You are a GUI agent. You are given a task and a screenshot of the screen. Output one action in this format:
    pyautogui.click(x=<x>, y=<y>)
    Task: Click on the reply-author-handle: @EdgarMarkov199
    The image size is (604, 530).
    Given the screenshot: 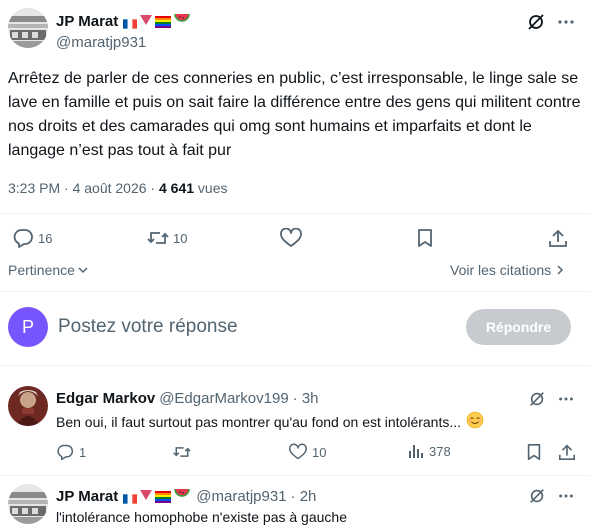 What is the action you would take?
    pyautogui.click(x=223, y=398)
    